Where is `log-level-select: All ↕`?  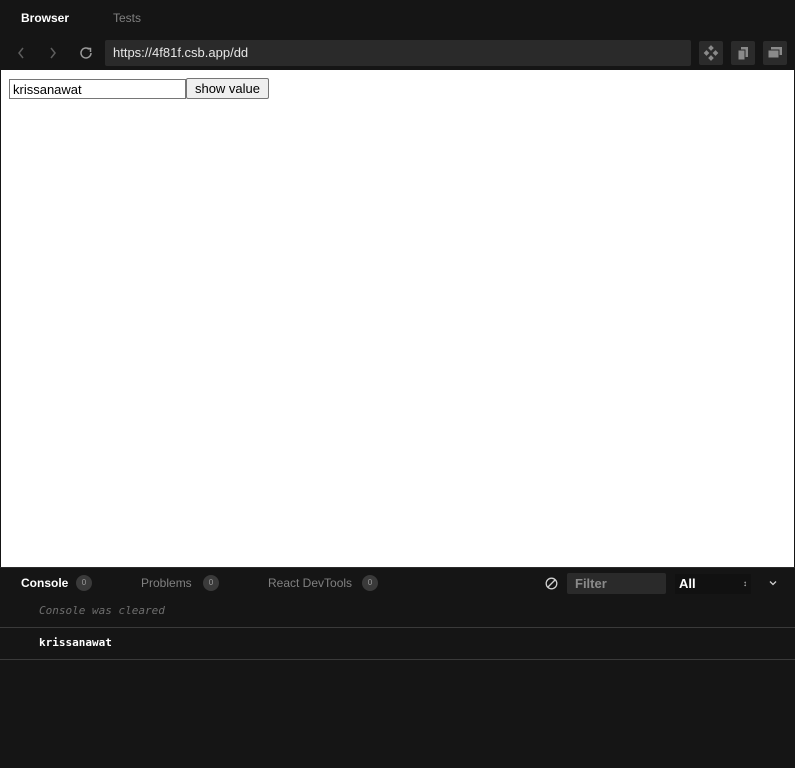 log-level-select: All ↕ is located at coordinates (713, 584).